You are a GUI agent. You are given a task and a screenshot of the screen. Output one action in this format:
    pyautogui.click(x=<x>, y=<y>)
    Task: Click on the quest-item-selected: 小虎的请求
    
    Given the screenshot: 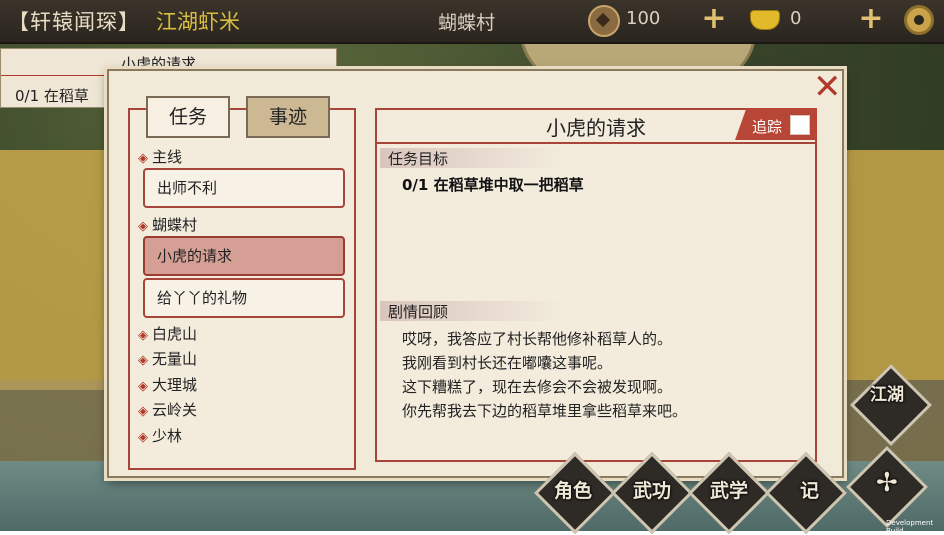 What is the action you would take?
    pyautogui.click(x=244, y=256)
    